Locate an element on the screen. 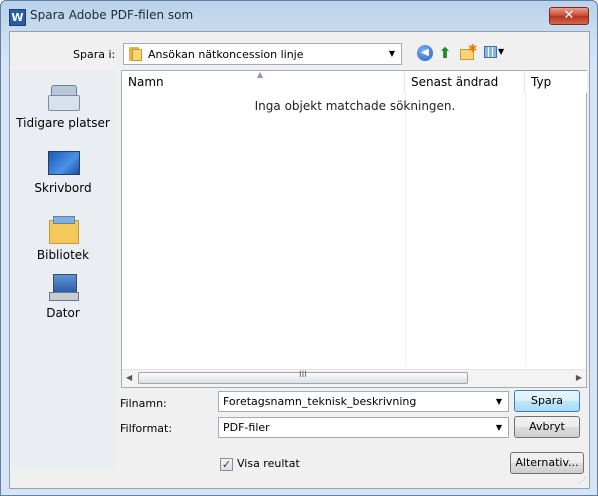  column-header-date: Senast ändrad is located at coordinates (465, 82).